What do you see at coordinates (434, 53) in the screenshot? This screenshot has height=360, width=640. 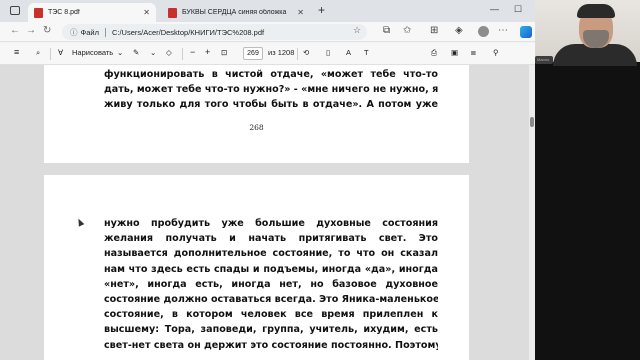 I see `print-icon: ⎙` at bounding box center [434, 53].